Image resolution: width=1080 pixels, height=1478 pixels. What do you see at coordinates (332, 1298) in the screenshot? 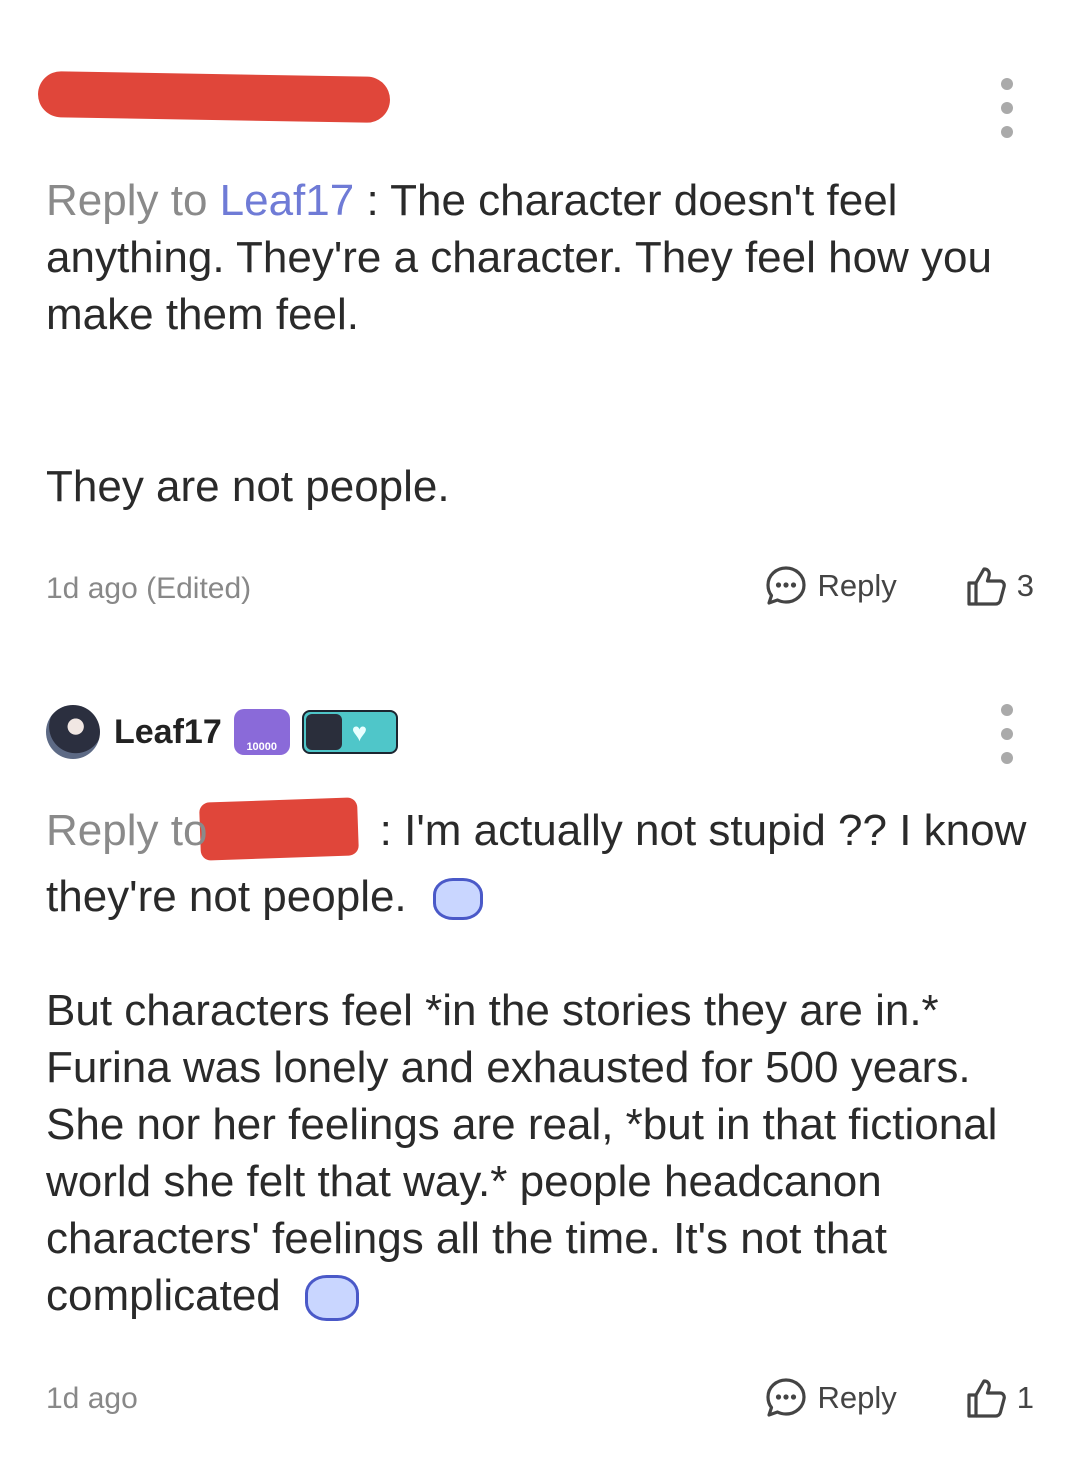
I see `thumbs-up-sticker-icon` at bounding box center [332, 1298].